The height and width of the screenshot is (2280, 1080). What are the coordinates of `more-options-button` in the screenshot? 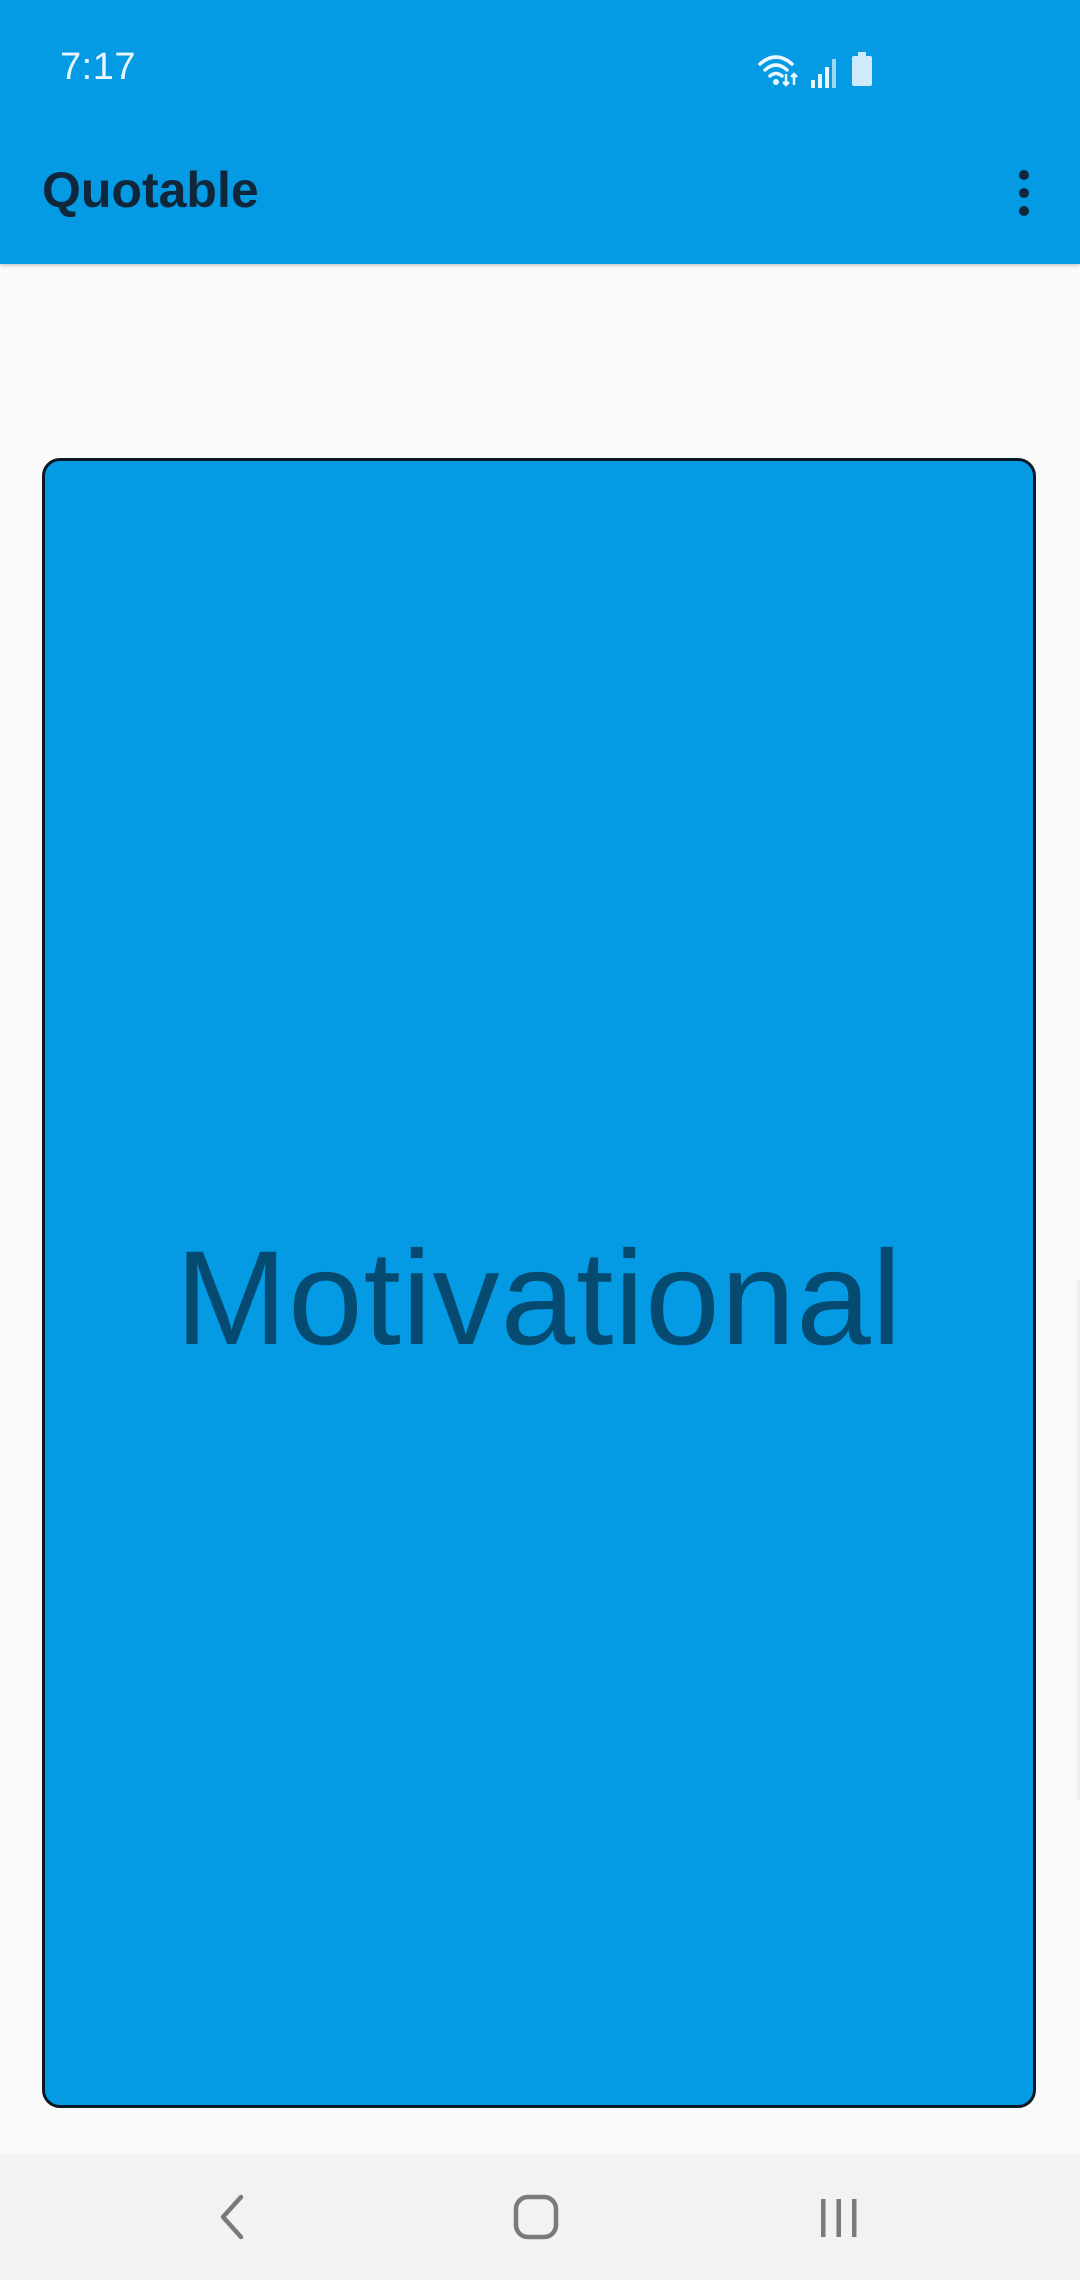 It's located at (1024, 193).